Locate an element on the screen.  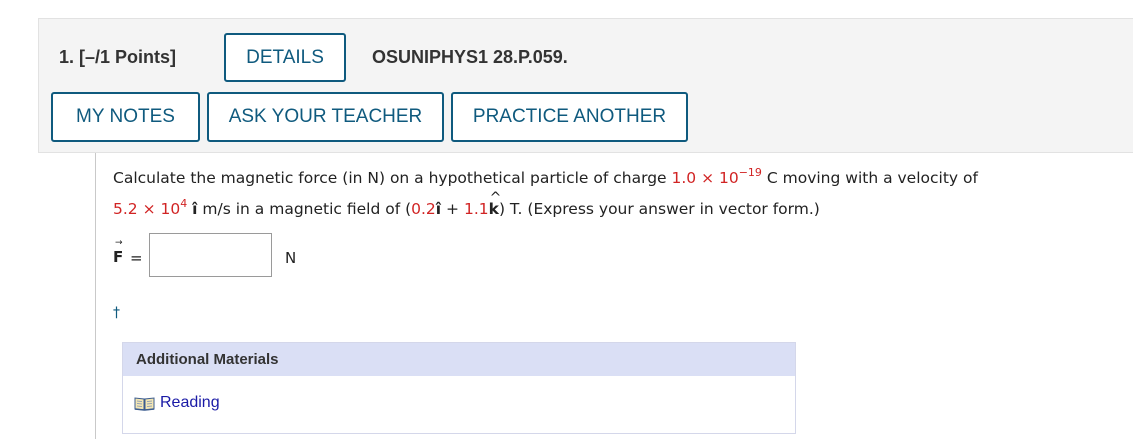
additional-materials-title: Additional Materials is located at coordinates (459, 359).